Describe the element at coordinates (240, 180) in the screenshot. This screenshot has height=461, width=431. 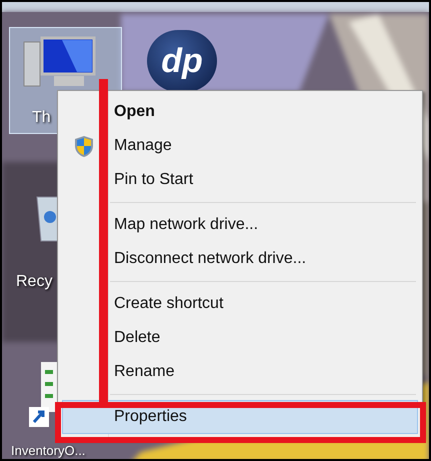
I see `menu-item: Pin to Start` at that location.